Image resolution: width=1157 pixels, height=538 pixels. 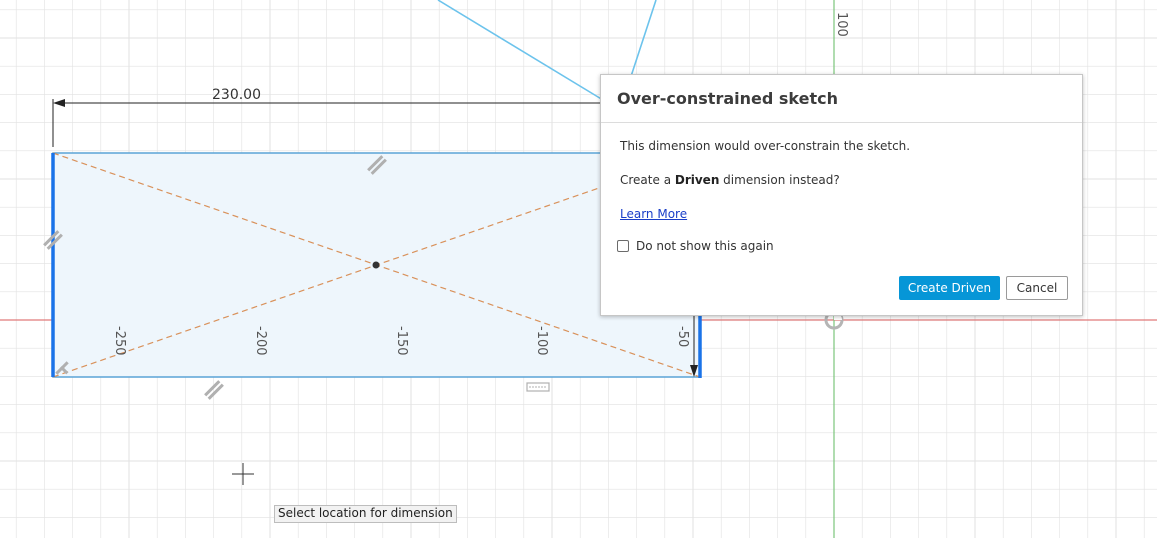 What do you see at coordinates (376, 265) in the screenshot?
I see `midpoint` at bounding box center [376, 265].